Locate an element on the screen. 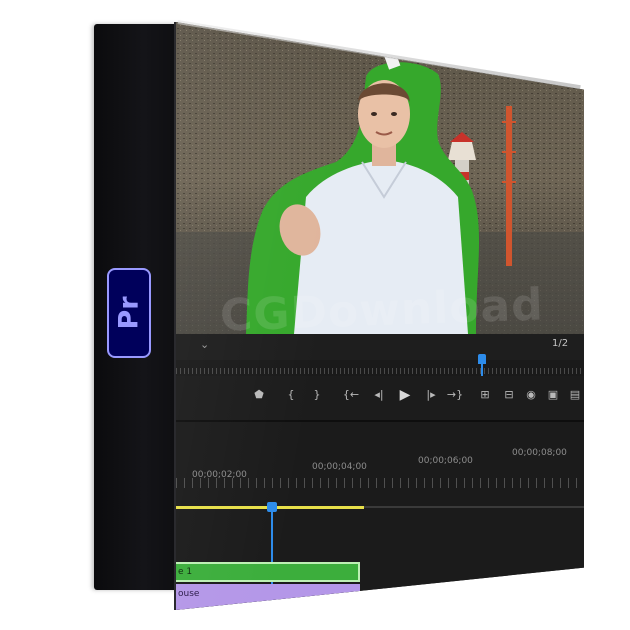 The width and height of the screenshot is (630, 630). transport-controls: ⬟ { } {← ◂| ▶ |▸ →} ⊞ ⊟ ◉ ▣ ▤ is located at coordinates (380, 398).